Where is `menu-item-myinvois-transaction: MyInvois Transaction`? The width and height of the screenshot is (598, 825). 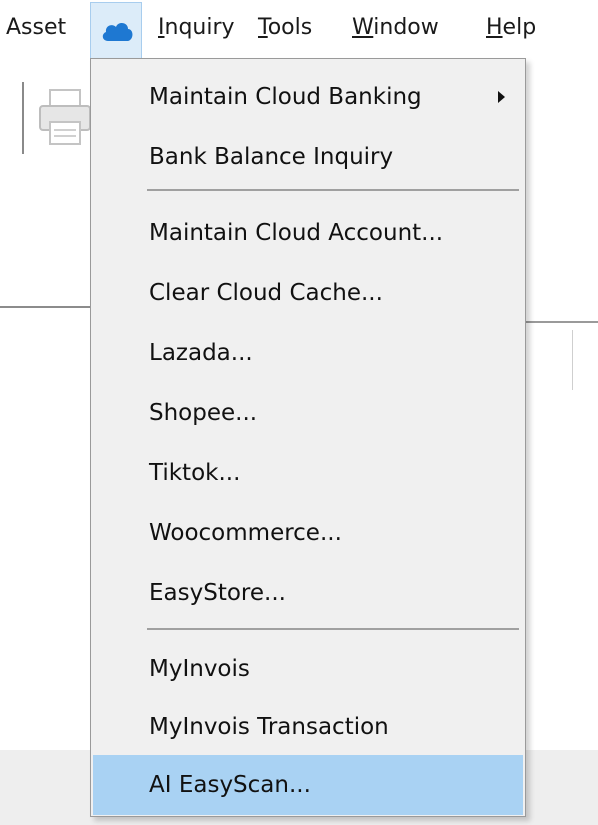
menu-item-myinvois-transaction: MyInvois Transaction is located at coordinates (308, 727).